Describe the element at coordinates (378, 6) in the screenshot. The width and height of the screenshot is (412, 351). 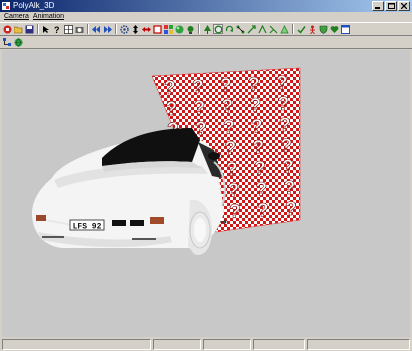
I see `minimize-button` at that location.